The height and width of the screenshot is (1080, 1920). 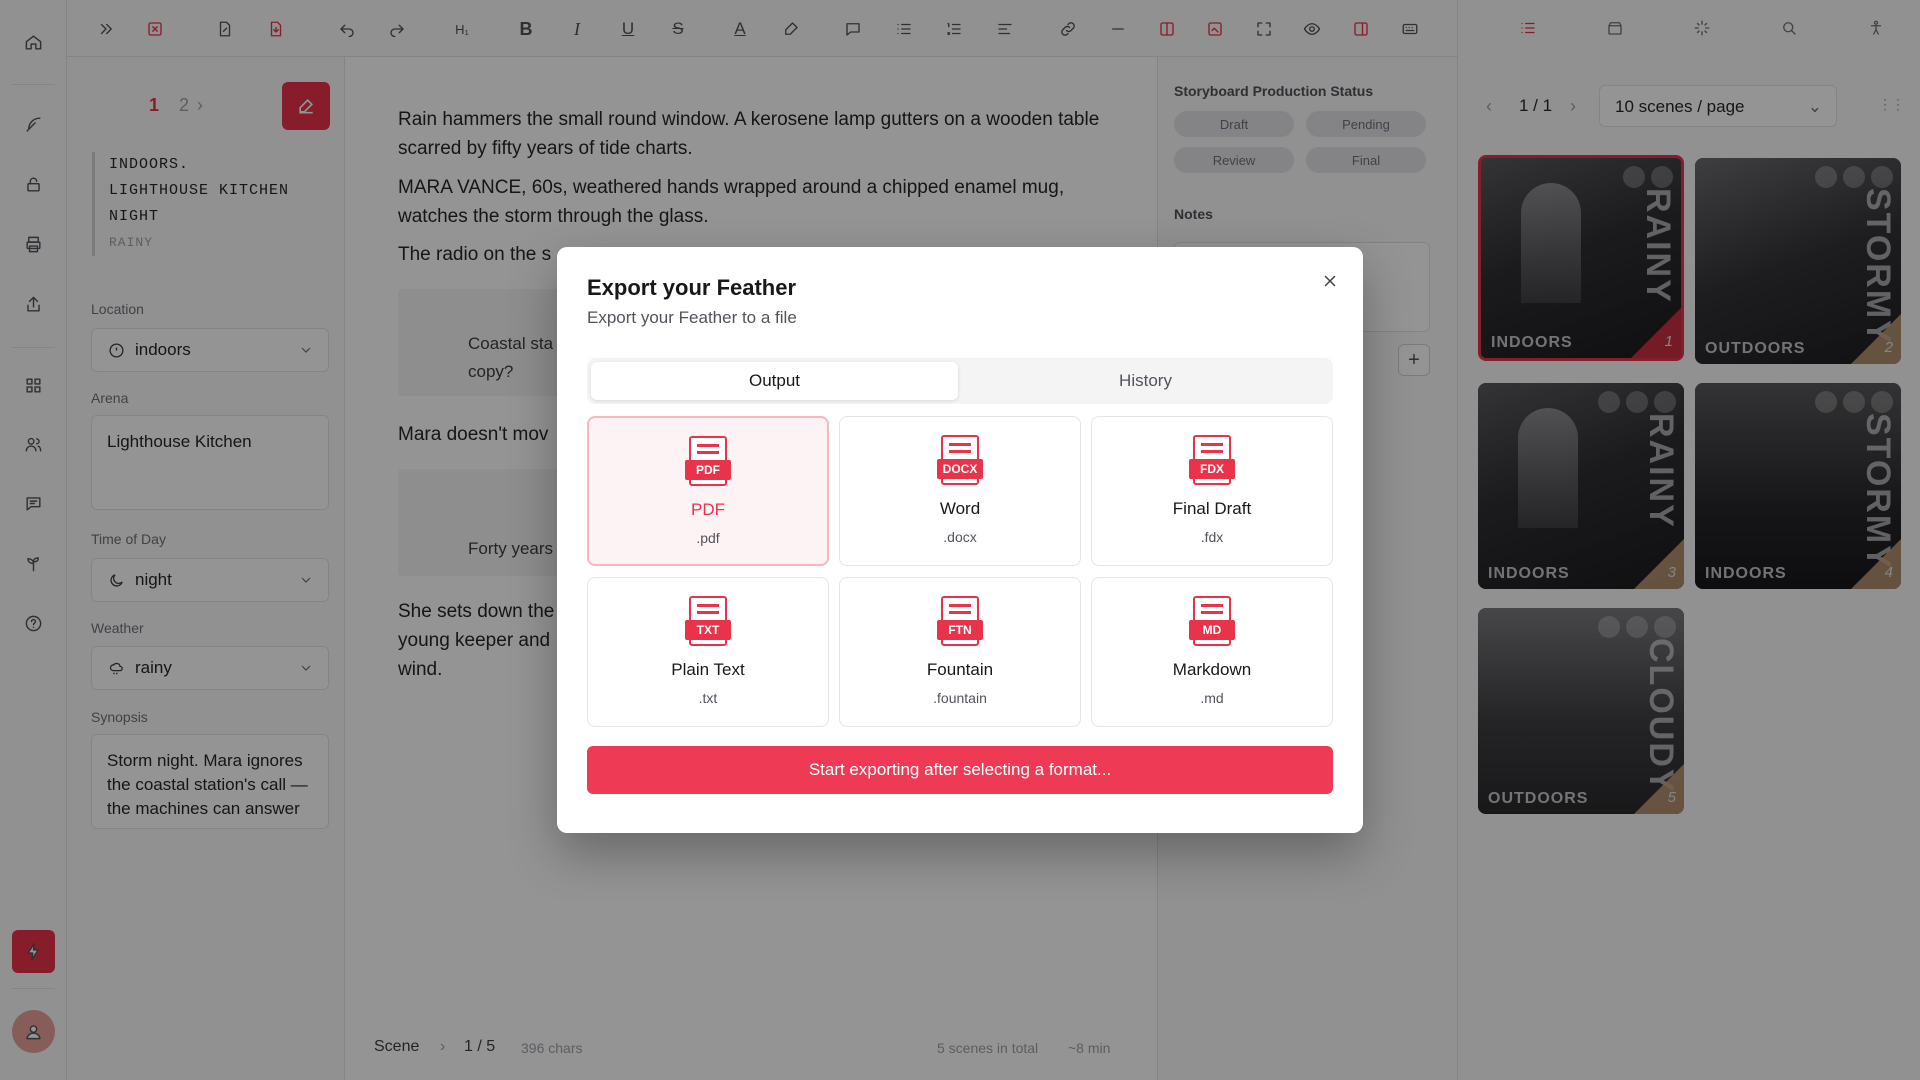 What do you see at coordinates (960, 469) in the screenshot?
I see `format-badge: DOCX` at bounding box center [960, 469].